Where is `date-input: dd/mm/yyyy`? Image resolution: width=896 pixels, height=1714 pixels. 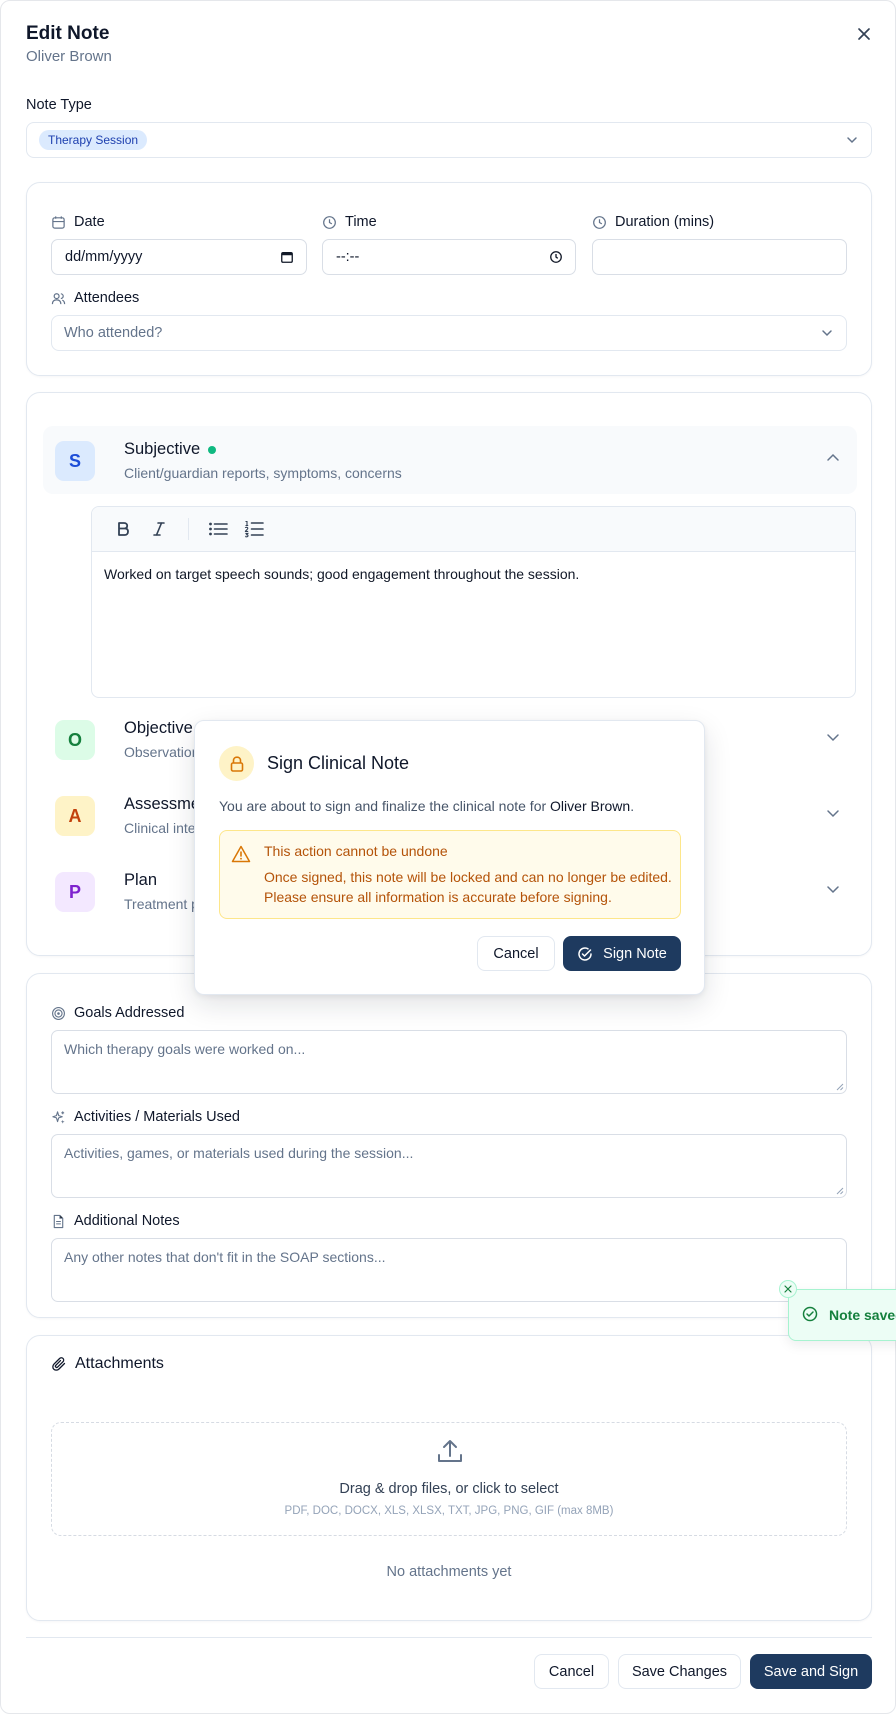
date-input: dd/mm/yyyy is located at coordinates (179, 257).